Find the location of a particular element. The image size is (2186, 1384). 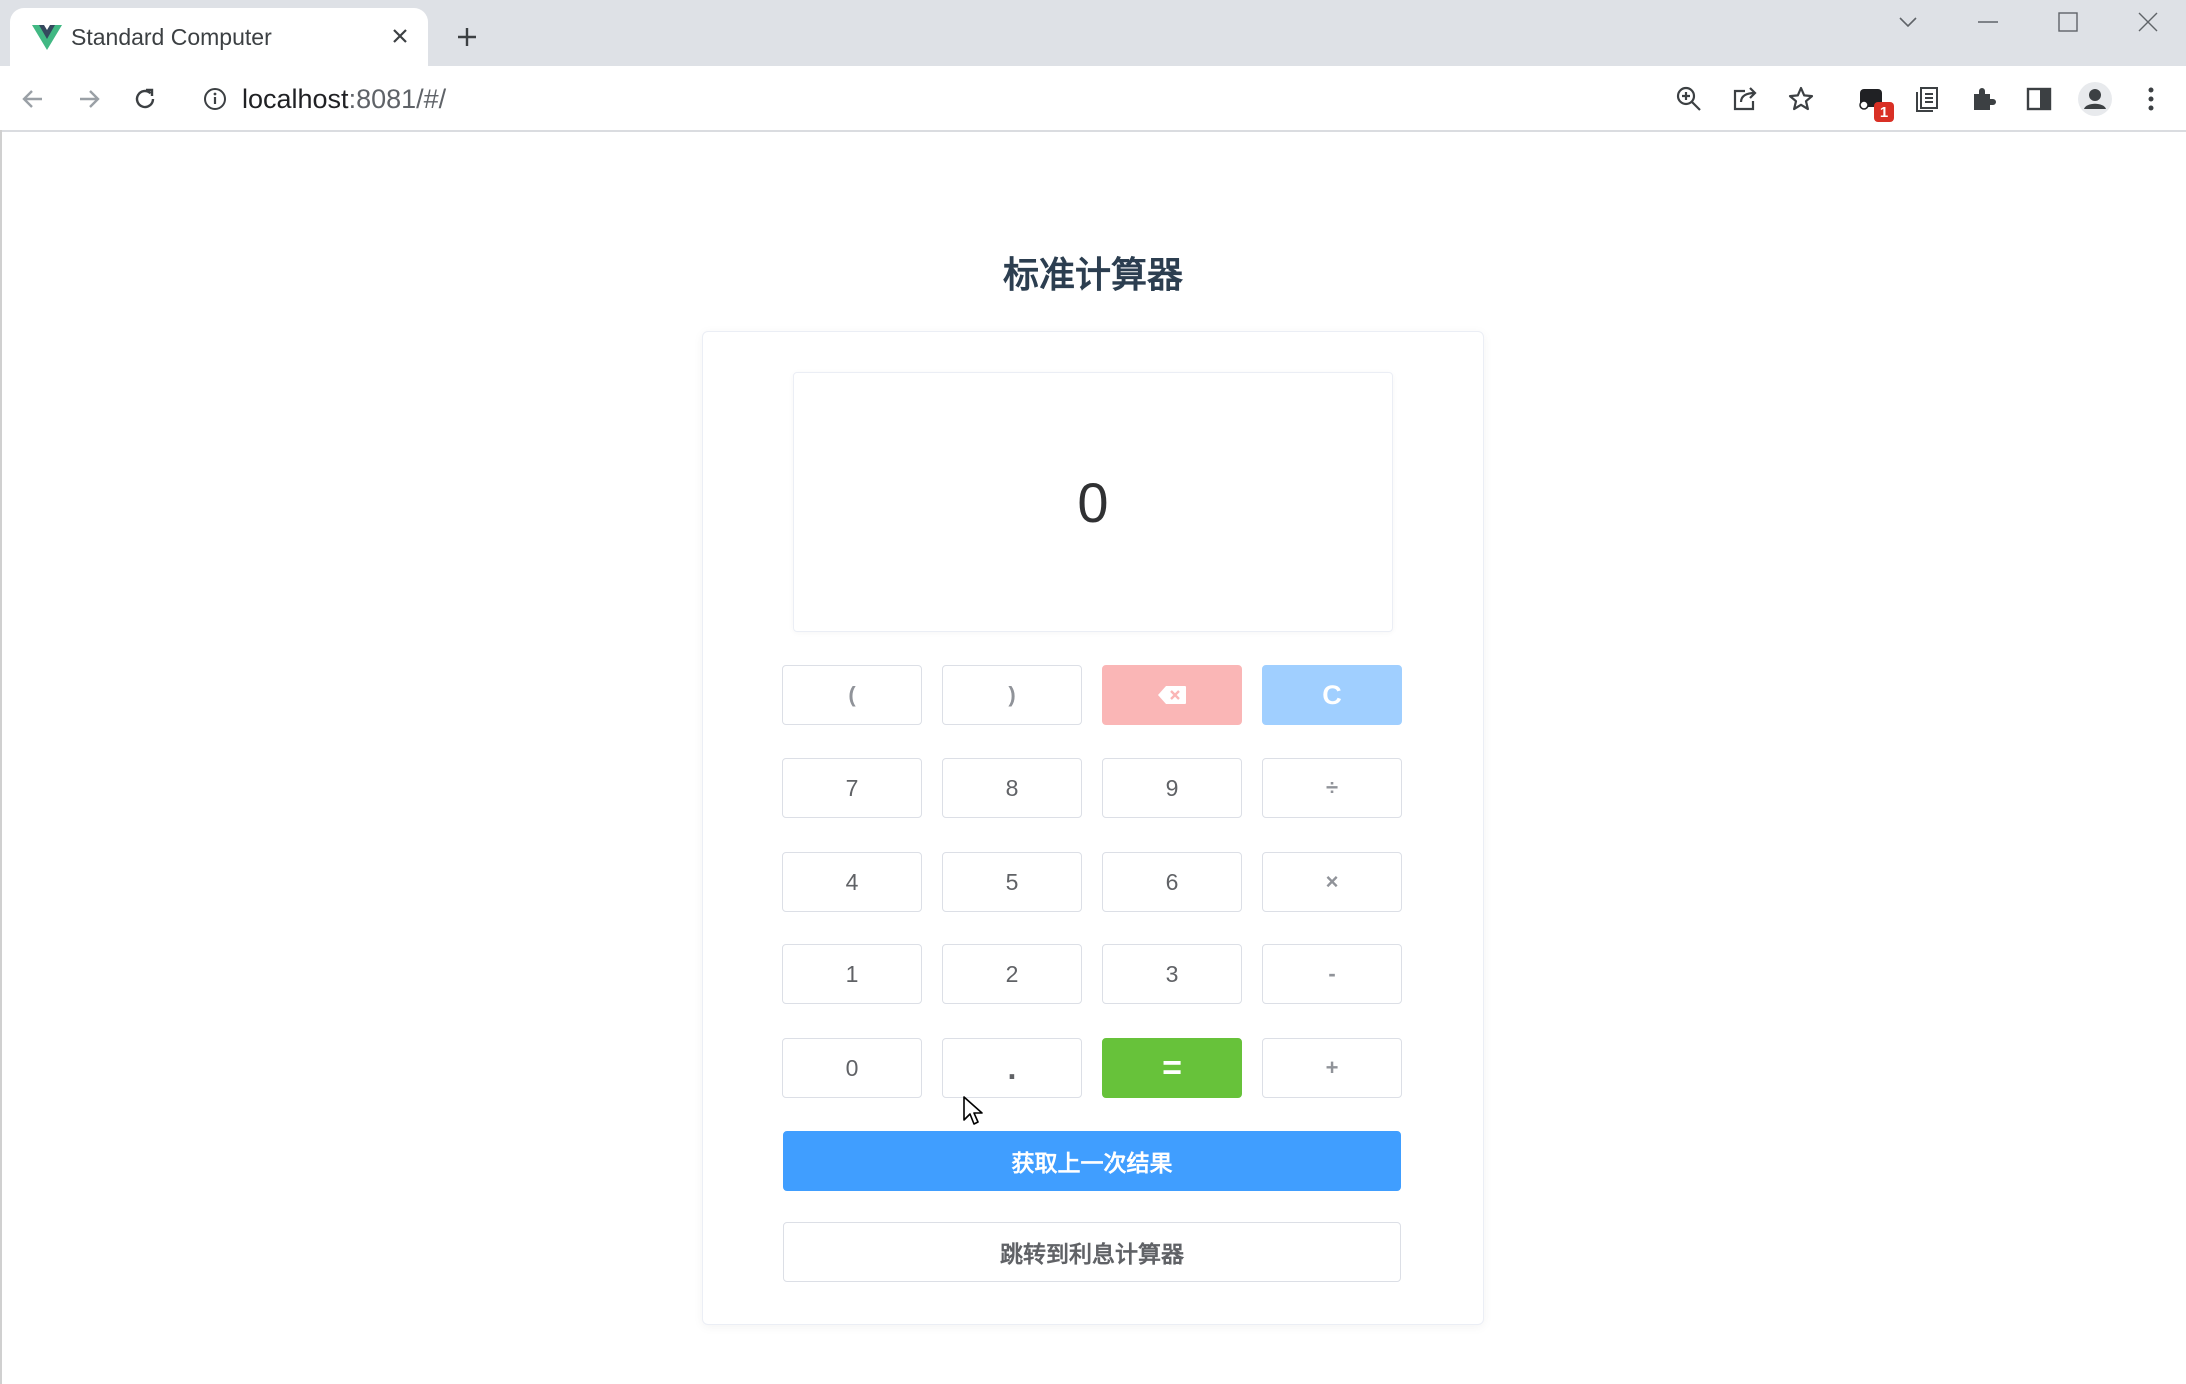

profile-button is located at coordinates (2095, 99).